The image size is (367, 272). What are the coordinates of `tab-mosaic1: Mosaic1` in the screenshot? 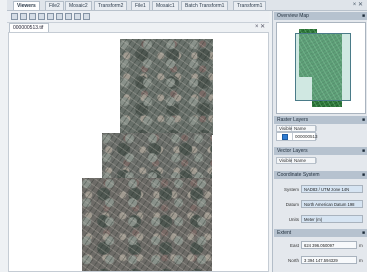 It's located at (165, 5).